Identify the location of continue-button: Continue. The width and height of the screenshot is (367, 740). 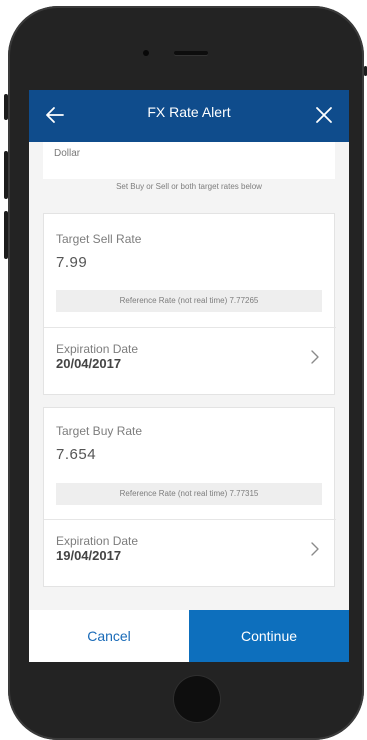
(269, 636).